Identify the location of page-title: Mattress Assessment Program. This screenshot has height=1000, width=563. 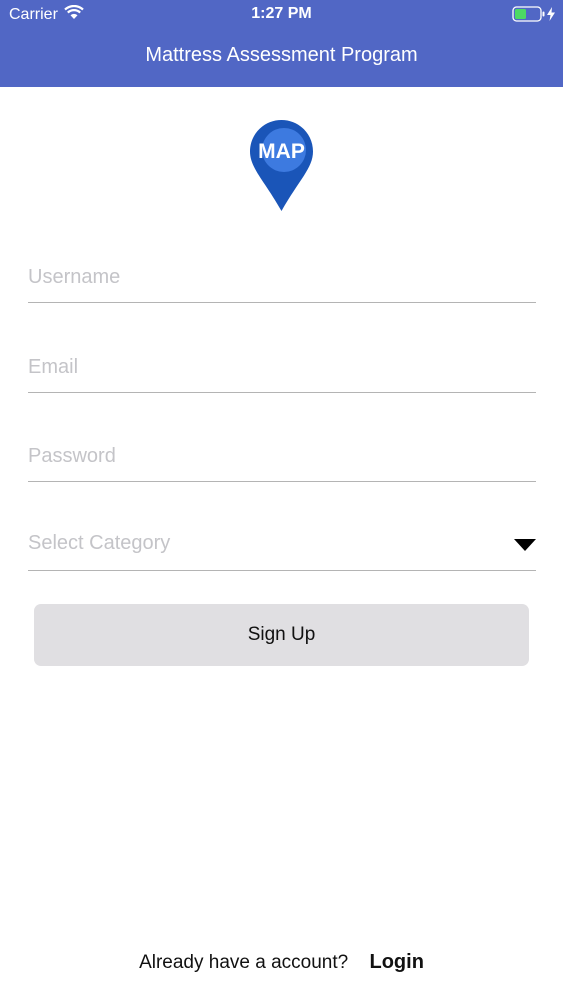
(281, 55).